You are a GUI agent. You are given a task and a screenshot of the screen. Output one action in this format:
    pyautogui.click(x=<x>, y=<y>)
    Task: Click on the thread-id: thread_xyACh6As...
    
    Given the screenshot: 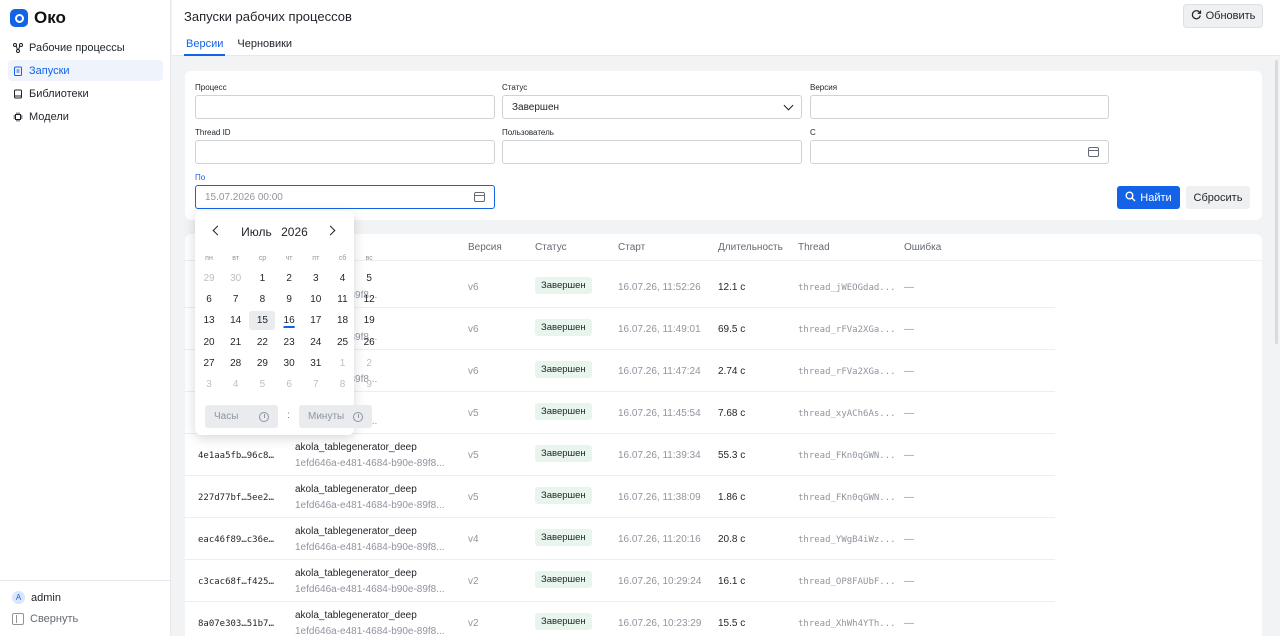 What is the action you would take?
    pyautogui.click(x=847, y=414)
    